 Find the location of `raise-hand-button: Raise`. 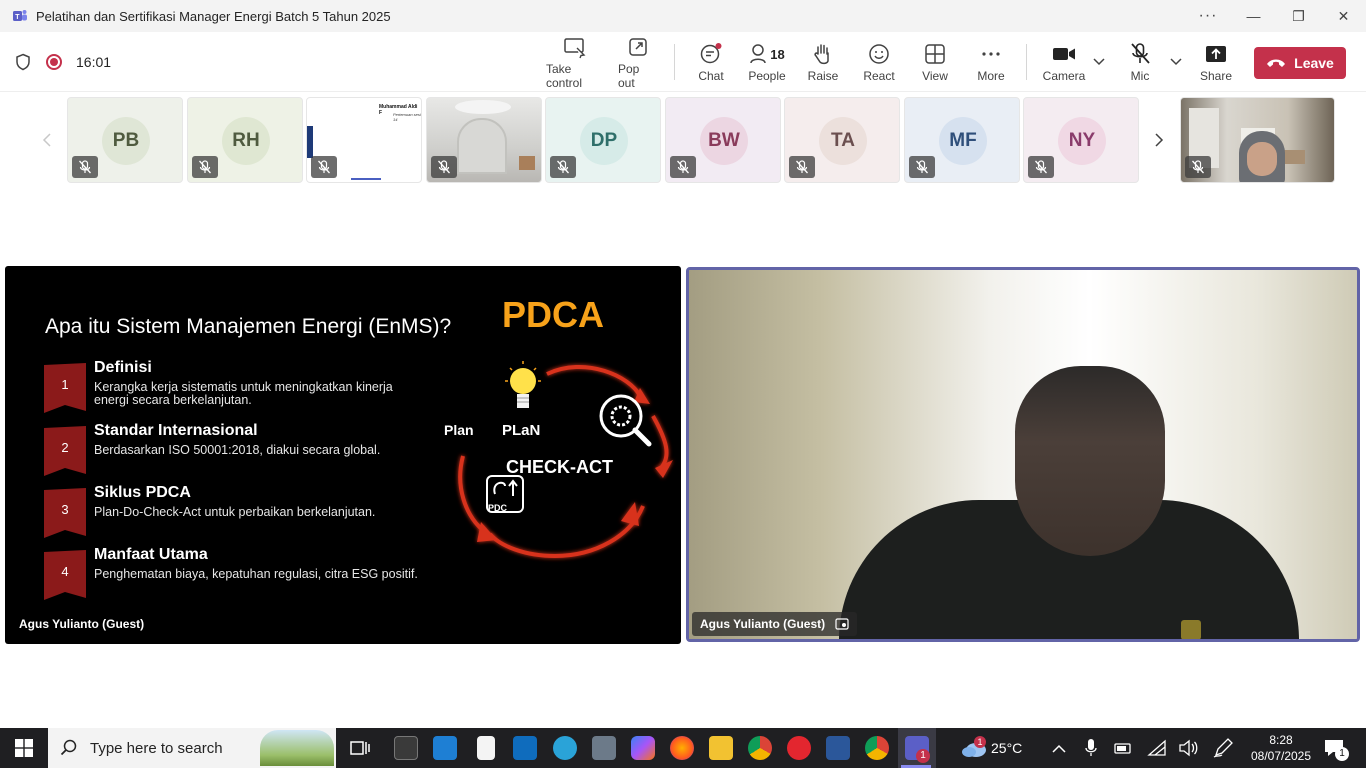

raise-hand-button: Raise is located at coordinates (823, 62).